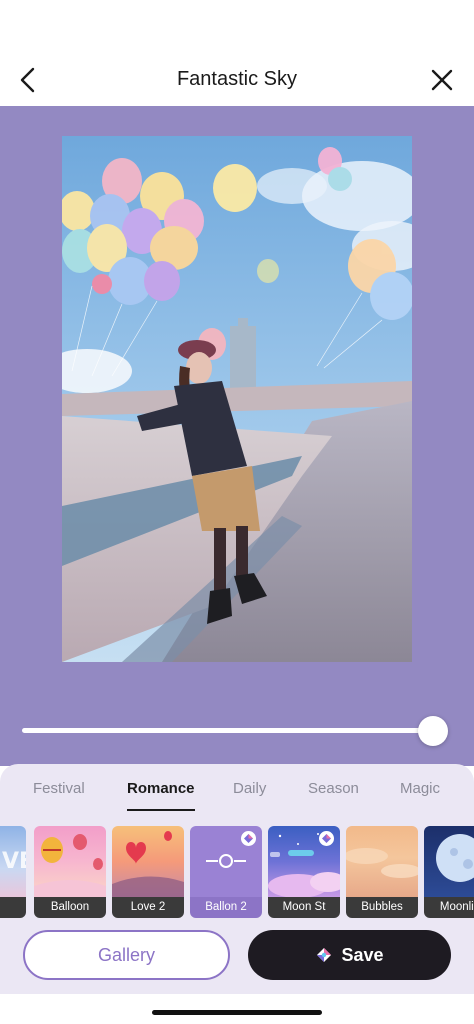 Image resolution: width=474 pixels, height=1024 pixels. I want to click on save-button-label: Save, so click(362, 954).